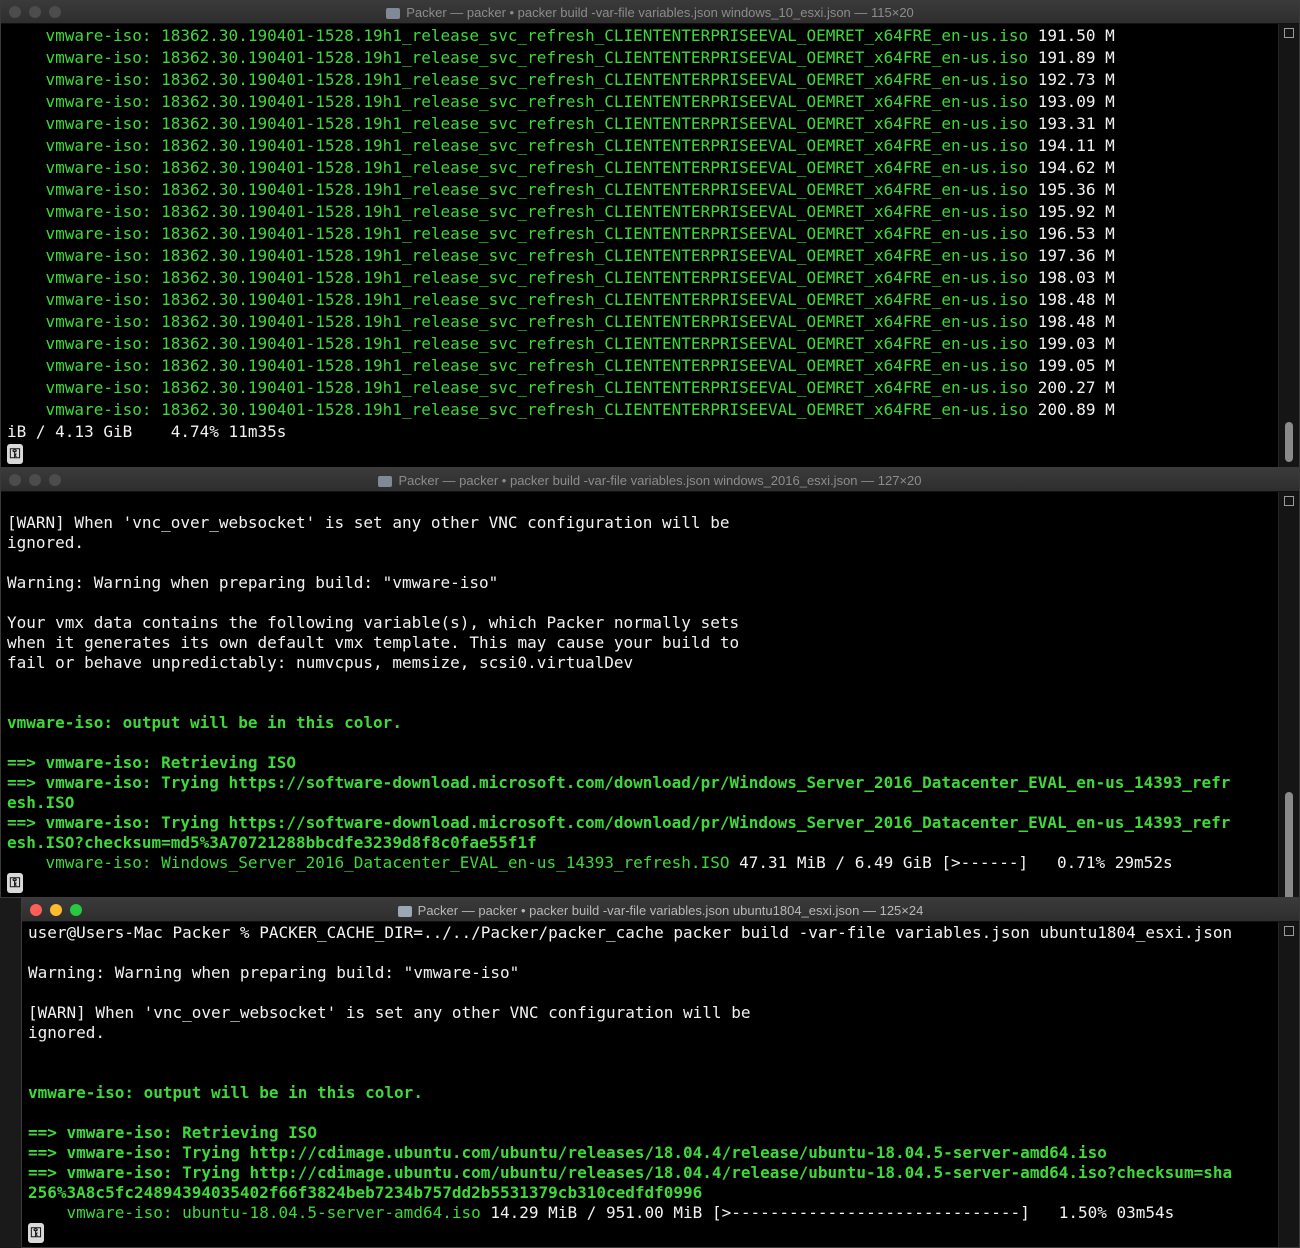 The width and height of the screenshot is (1300, 1248). Describe the element at coordinates (1076, 255) in the screenshot. I see `download-size: 197.36 M` at that location.